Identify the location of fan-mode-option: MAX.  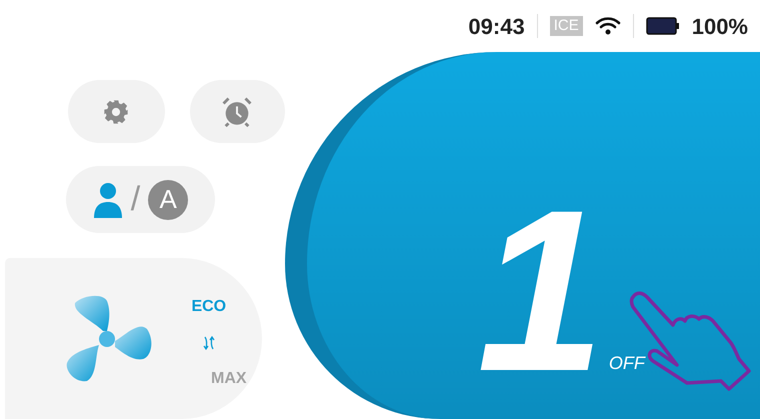
(229, 378).